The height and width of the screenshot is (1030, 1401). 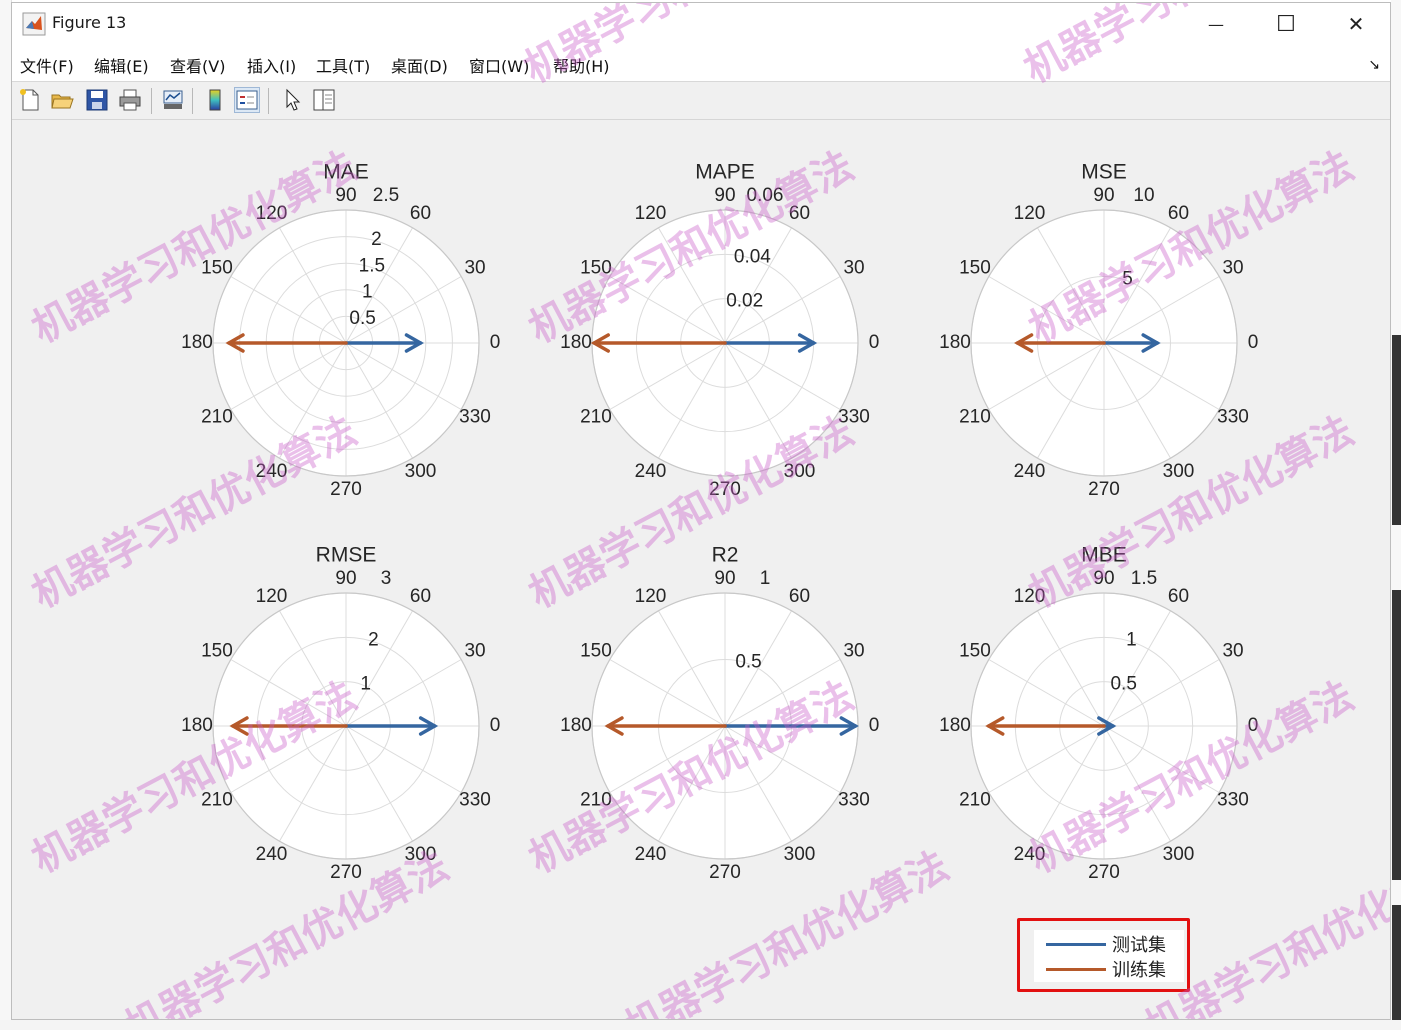 What do you see at coordinates (272, 596) in the screenshot?
I see `polar-rmse-angle-label: 120` at bounding box center [272, 596].